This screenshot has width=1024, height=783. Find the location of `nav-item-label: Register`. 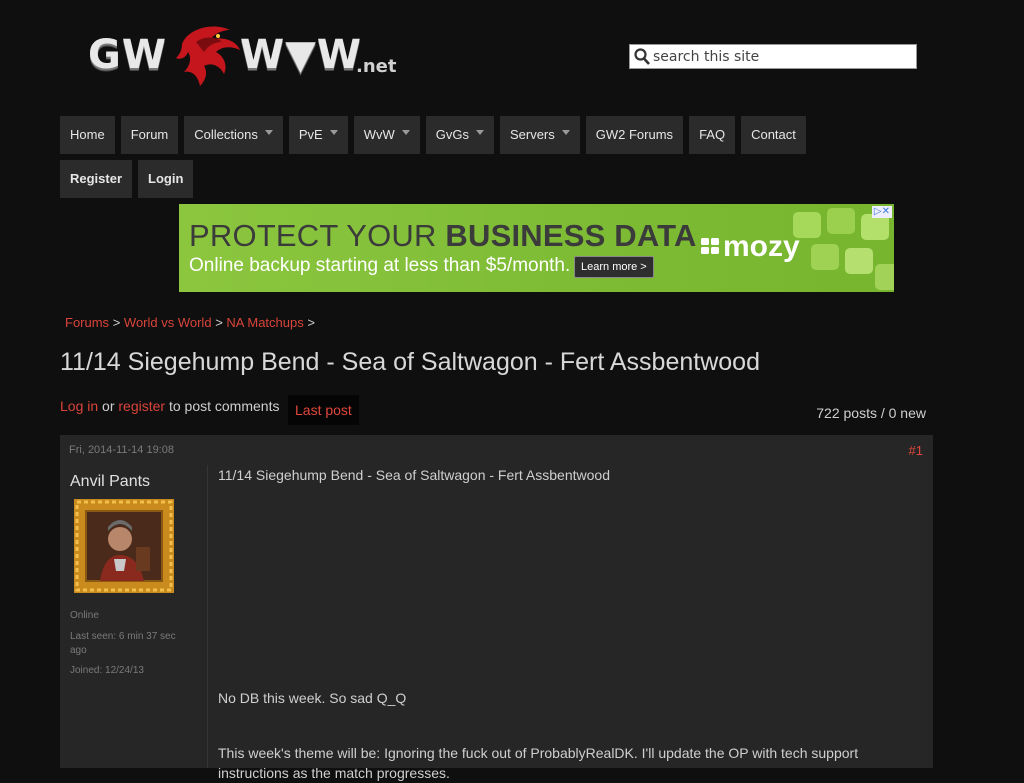

nav-item-label: Register is located at coordinates (96, 178).